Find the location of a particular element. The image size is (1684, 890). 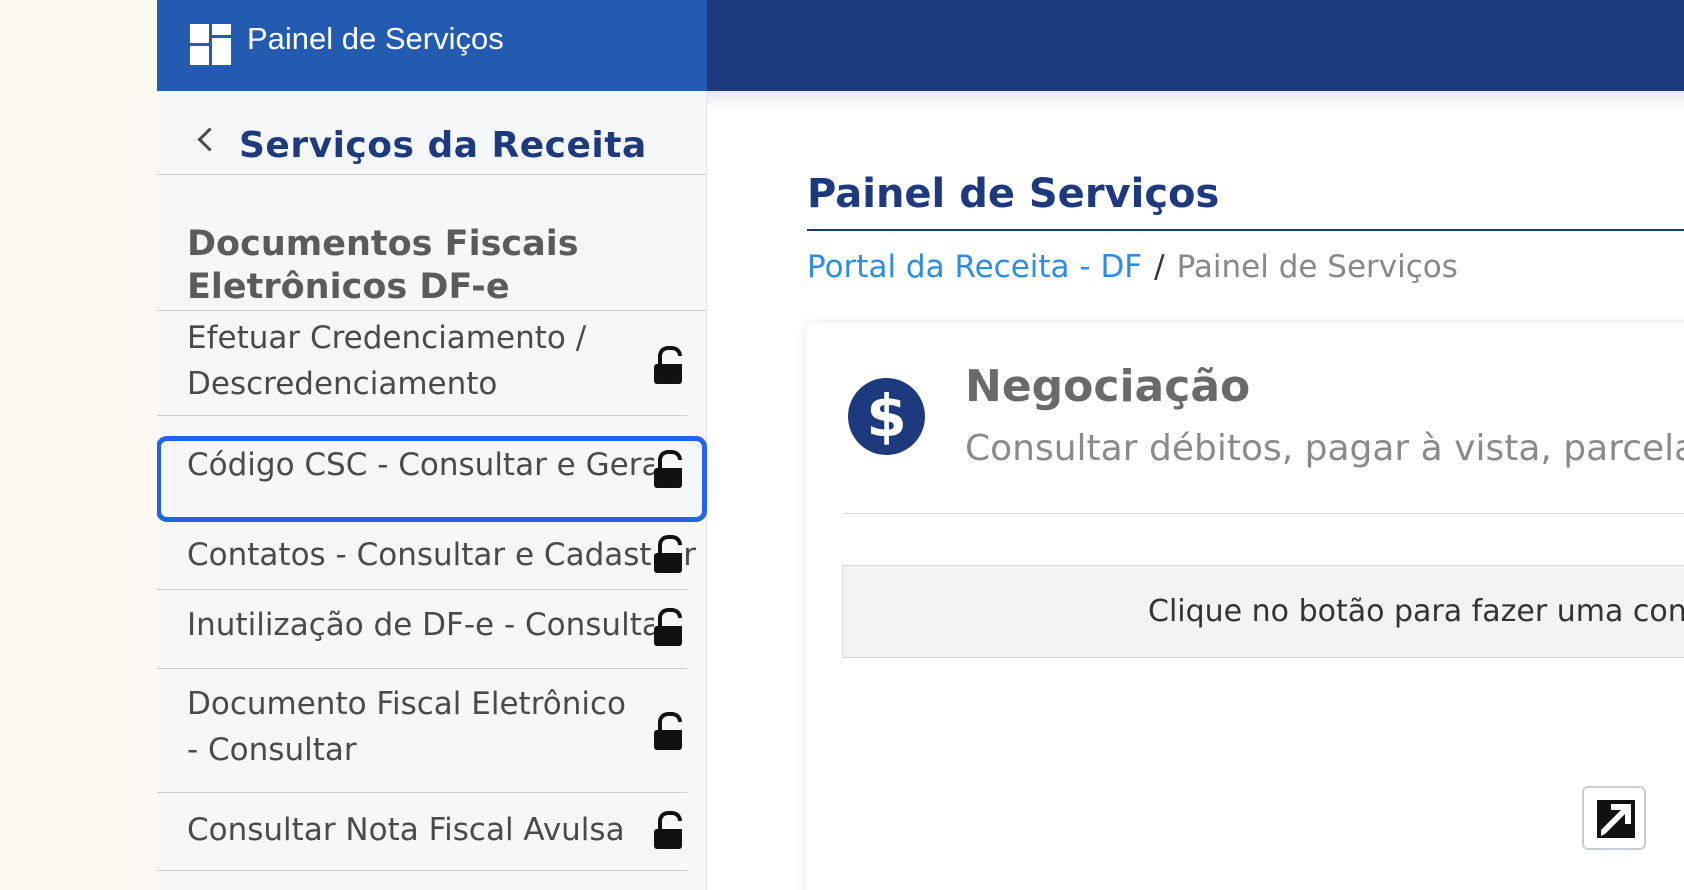

sidebar-item-inutilizacao: Inutilização de DF-e - Consultar is located at coordinates (422, 629).